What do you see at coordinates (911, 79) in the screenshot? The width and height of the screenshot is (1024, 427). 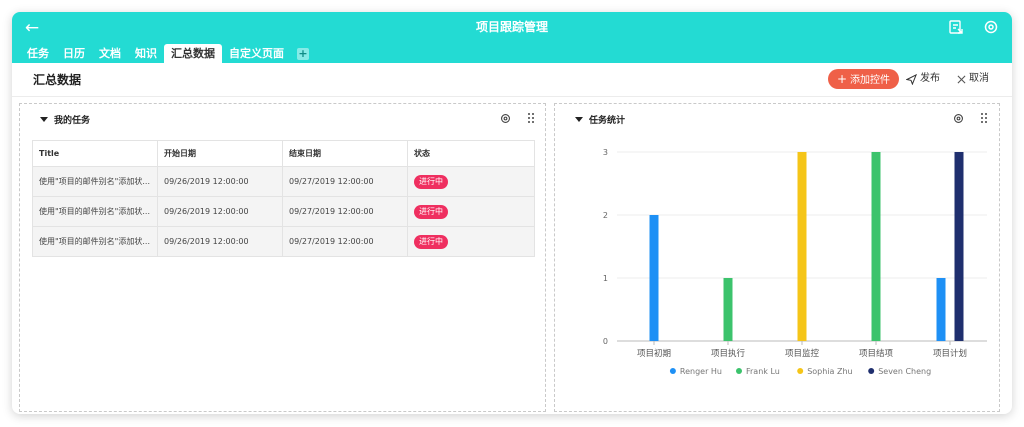 I see `send-icon` at bounding box center [911, 79].